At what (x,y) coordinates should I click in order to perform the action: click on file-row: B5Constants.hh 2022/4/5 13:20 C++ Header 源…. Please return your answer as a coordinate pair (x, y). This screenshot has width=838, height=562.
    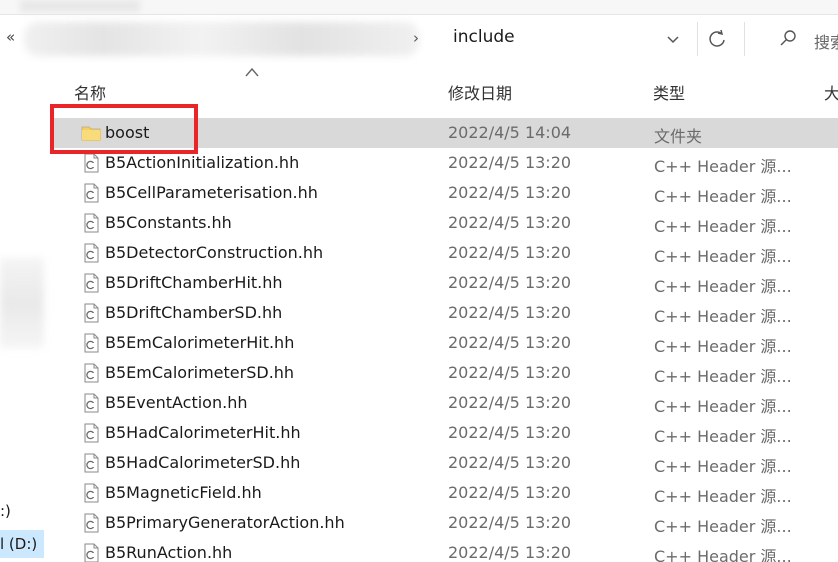
    Looking at the image, I should click on (445, 223).